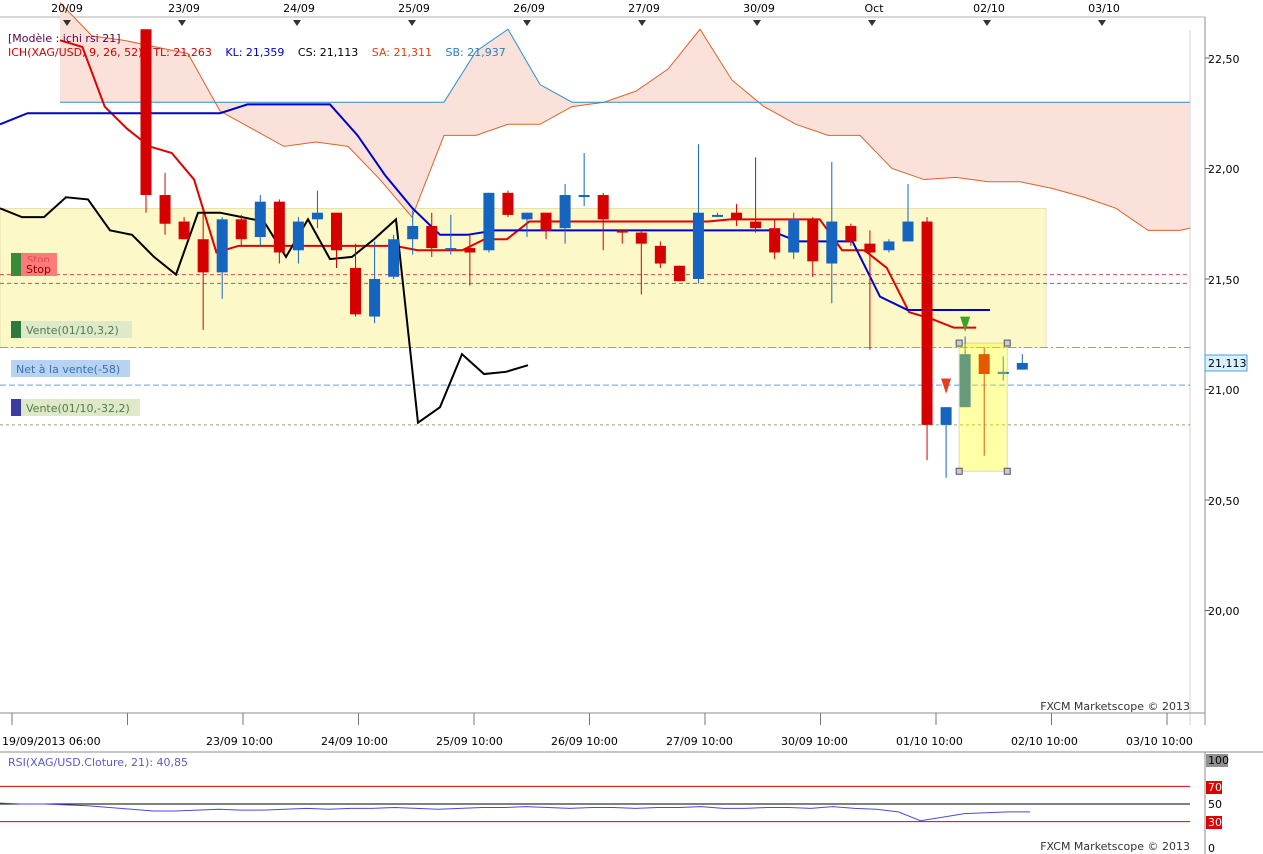 Image resolution: width=1263 pixels, height=854 pixels. I want to click on legend-model: [Modèle : ichi rsi 21], so click(64, 38).